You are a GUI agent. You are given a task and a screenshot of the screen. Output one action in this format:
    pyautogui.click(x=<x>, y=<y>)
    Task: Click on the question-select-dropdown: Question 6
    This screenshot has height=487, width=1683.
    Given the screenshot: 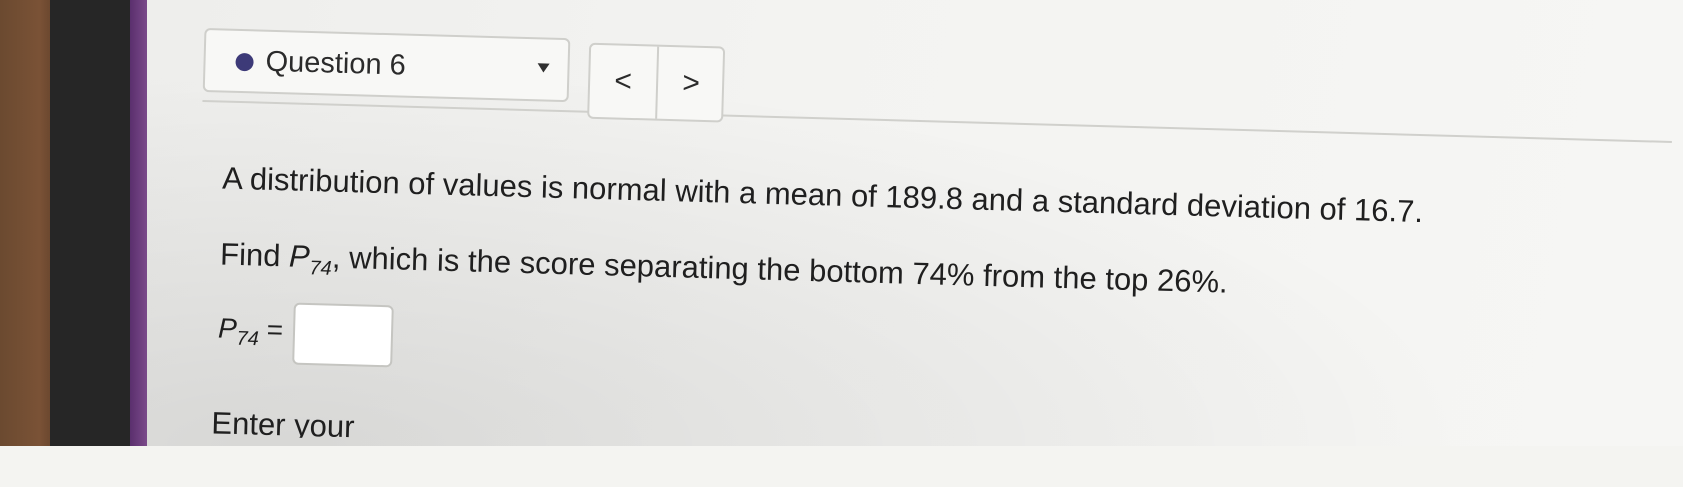 What is the action you would take?
    pyautogui.click(x=386, y=65)
    